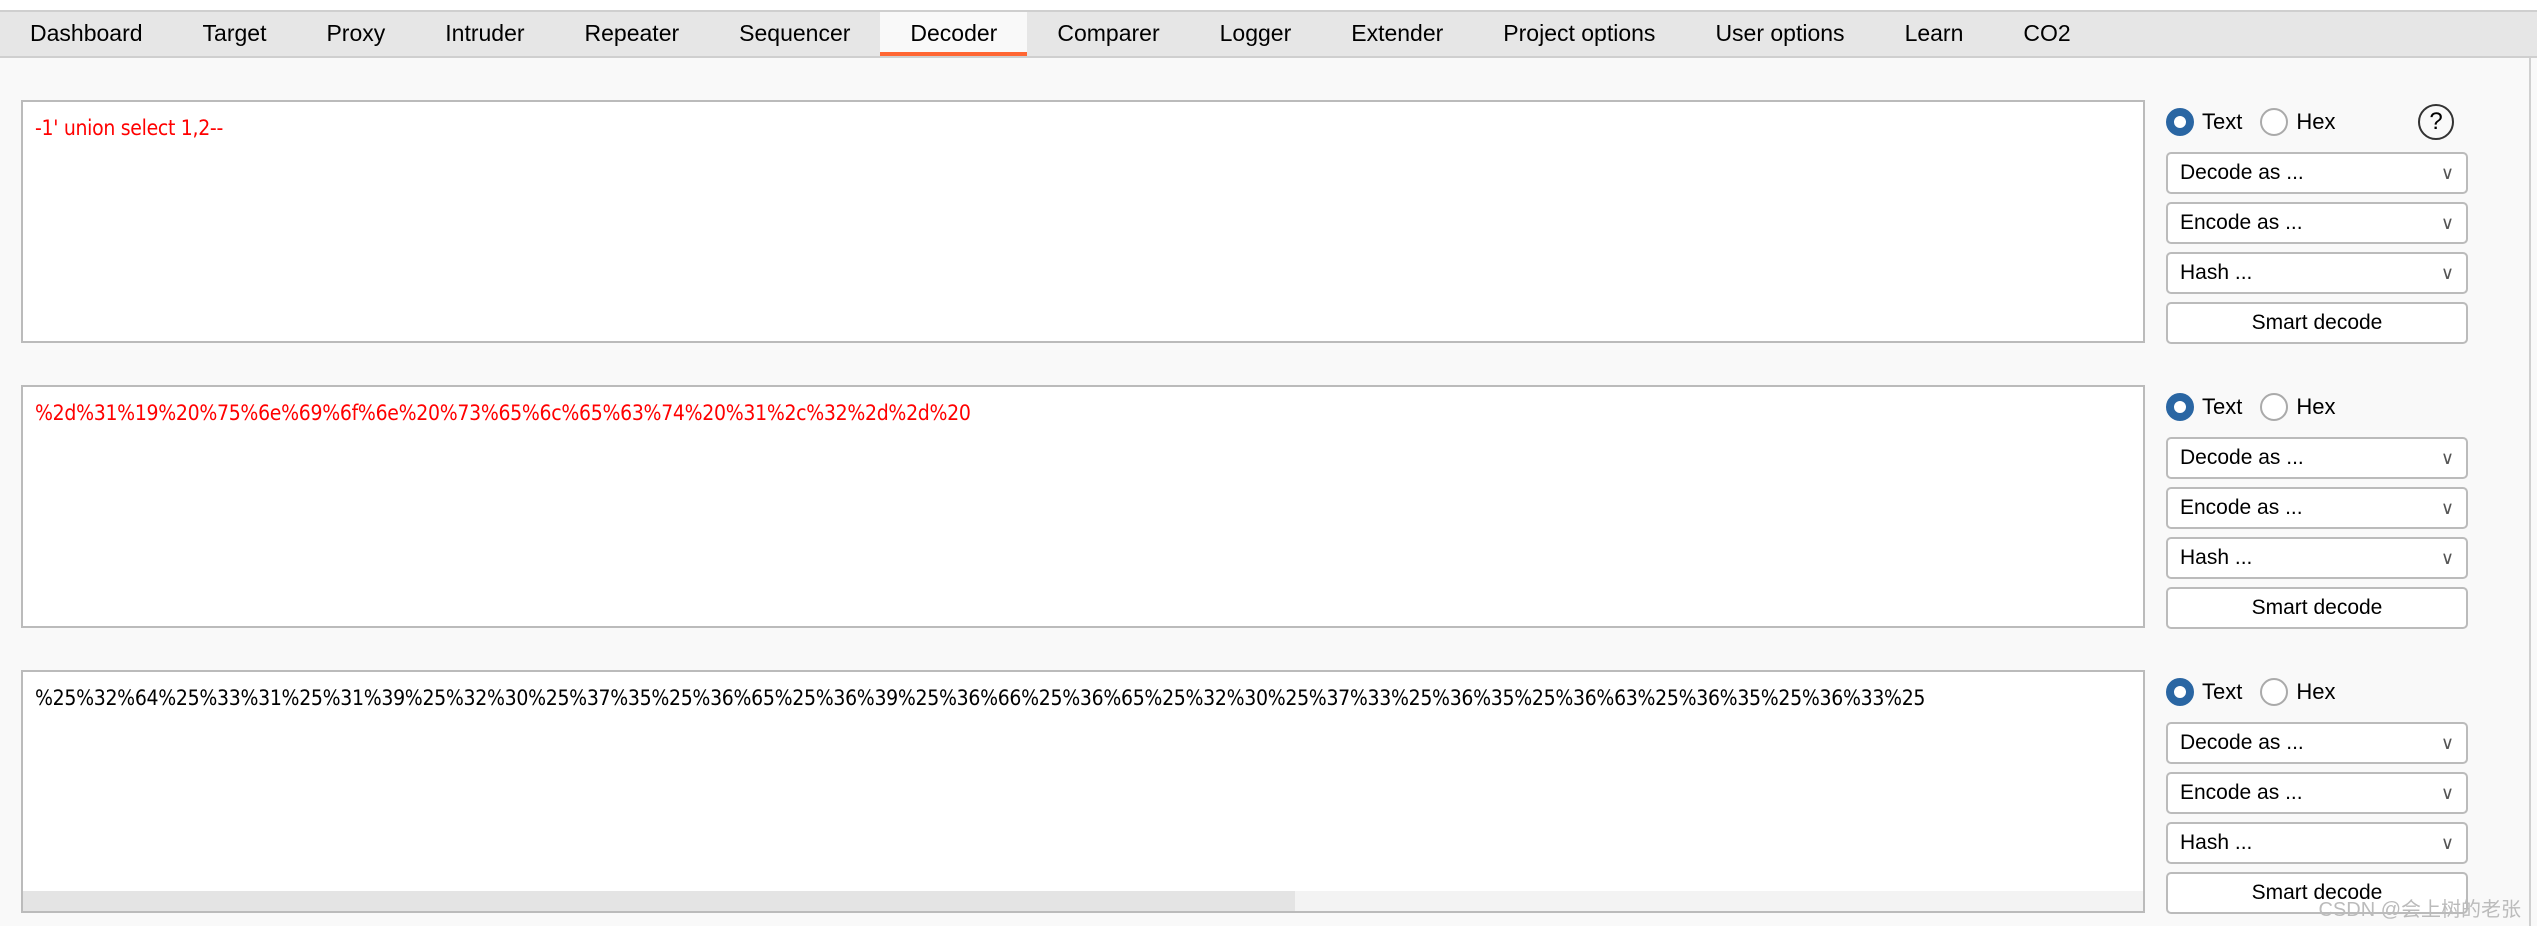  I want to click on window-top, so click(1268, 5).